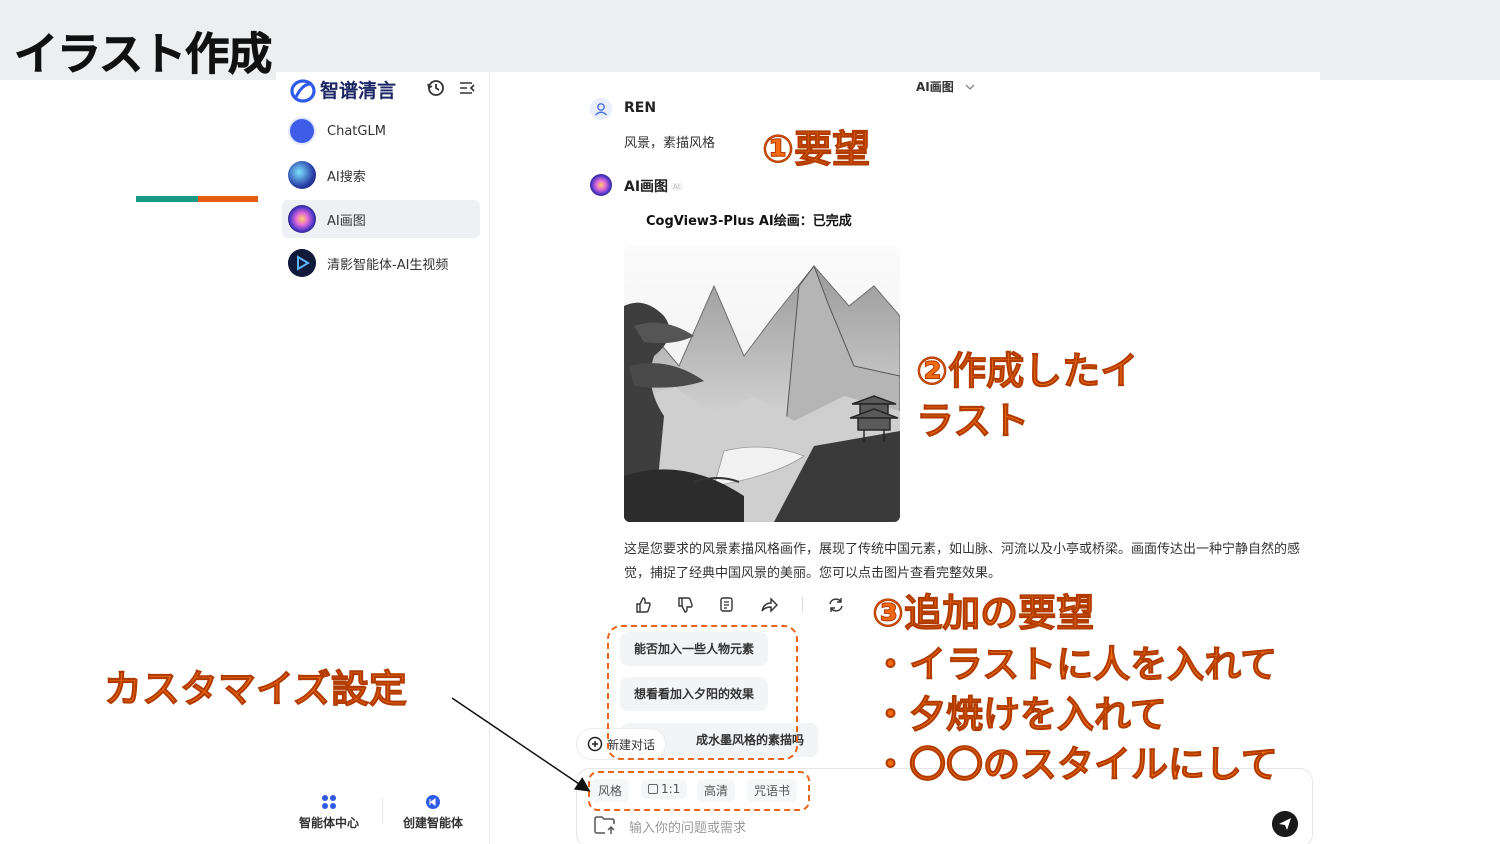 The image size is (1500, 844). I want to click on sidebar-item-label: AI画图, so click(346, 221).